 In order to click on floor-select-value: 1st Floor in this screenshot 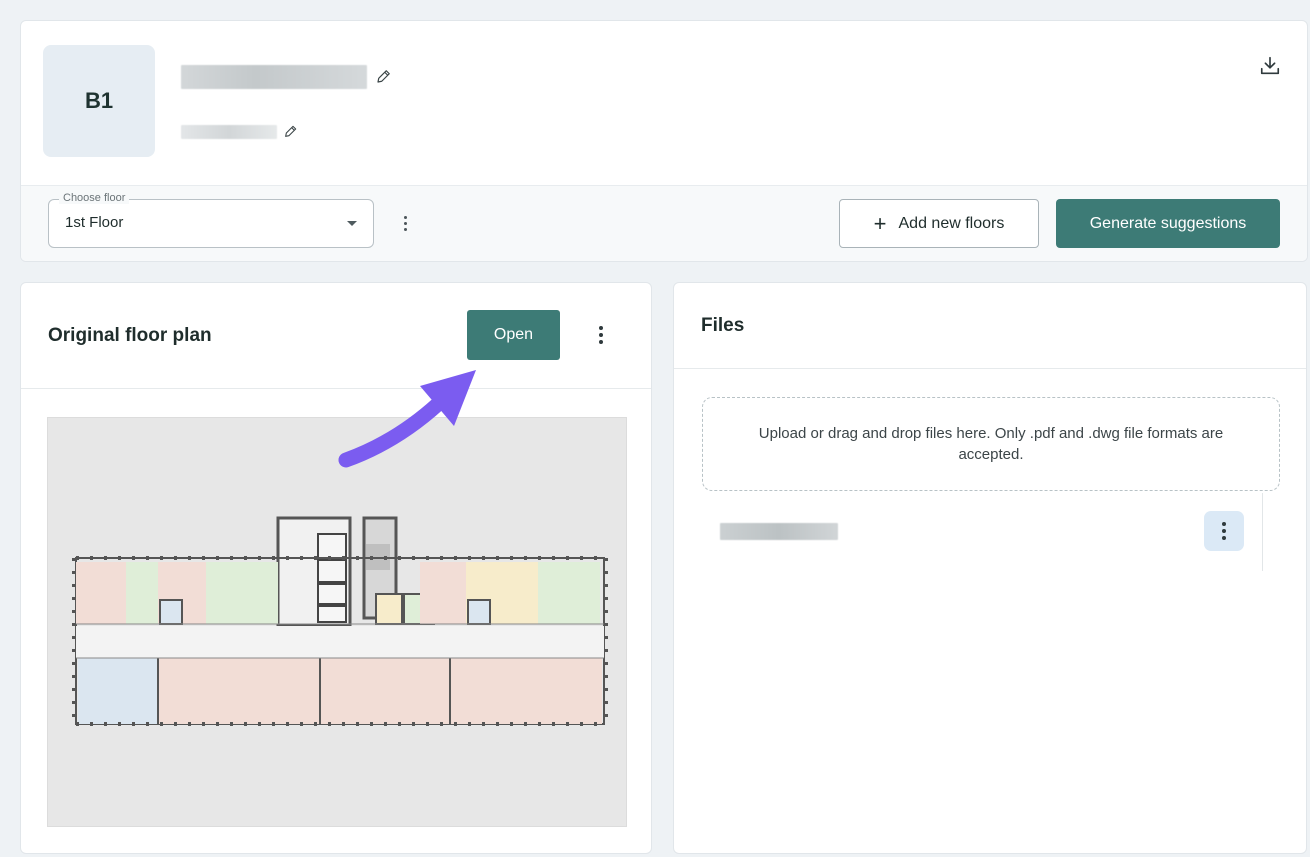, I will do `click(94, 222)`.